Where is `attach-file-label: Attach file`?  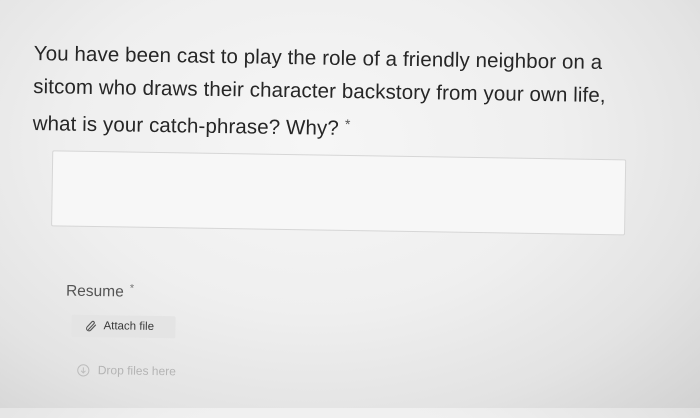
attach-file-label: Attach file is located at coordinates (129, 326).